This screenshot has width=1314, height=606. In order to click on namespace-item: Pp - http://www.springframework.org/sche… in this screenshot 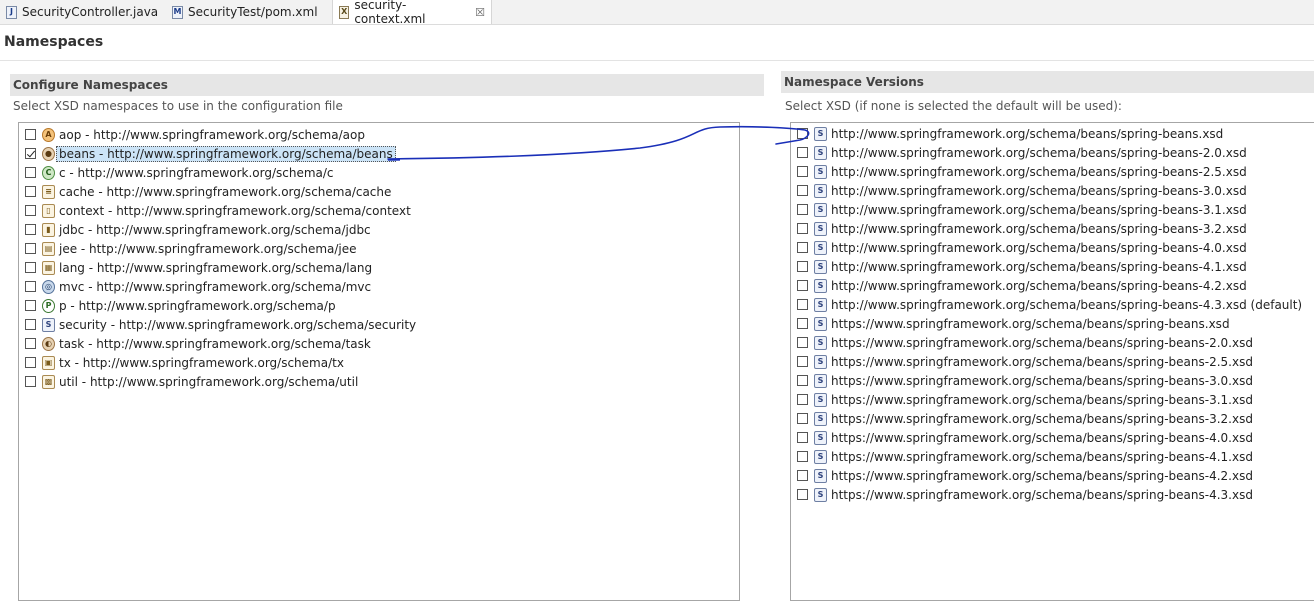, I will do `click(180, 305)`.